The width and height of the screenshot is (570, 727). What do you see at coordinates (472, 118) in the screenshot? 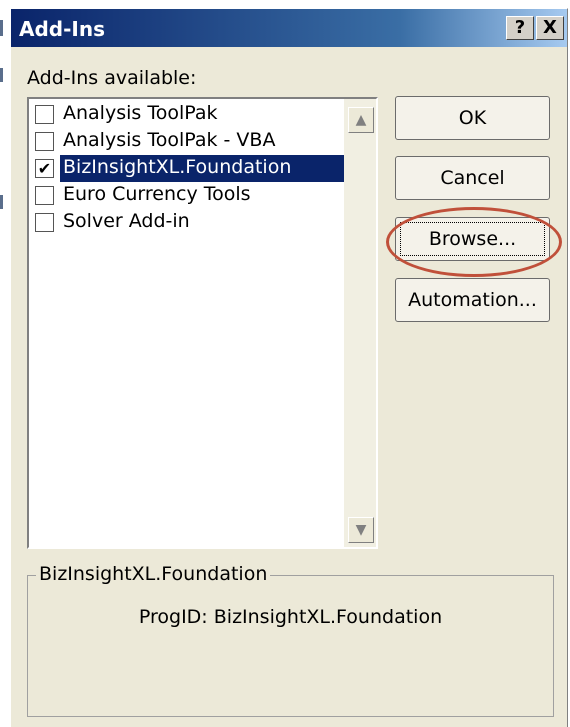
I see `ok-button: OK` at bounding box center [472, 118].